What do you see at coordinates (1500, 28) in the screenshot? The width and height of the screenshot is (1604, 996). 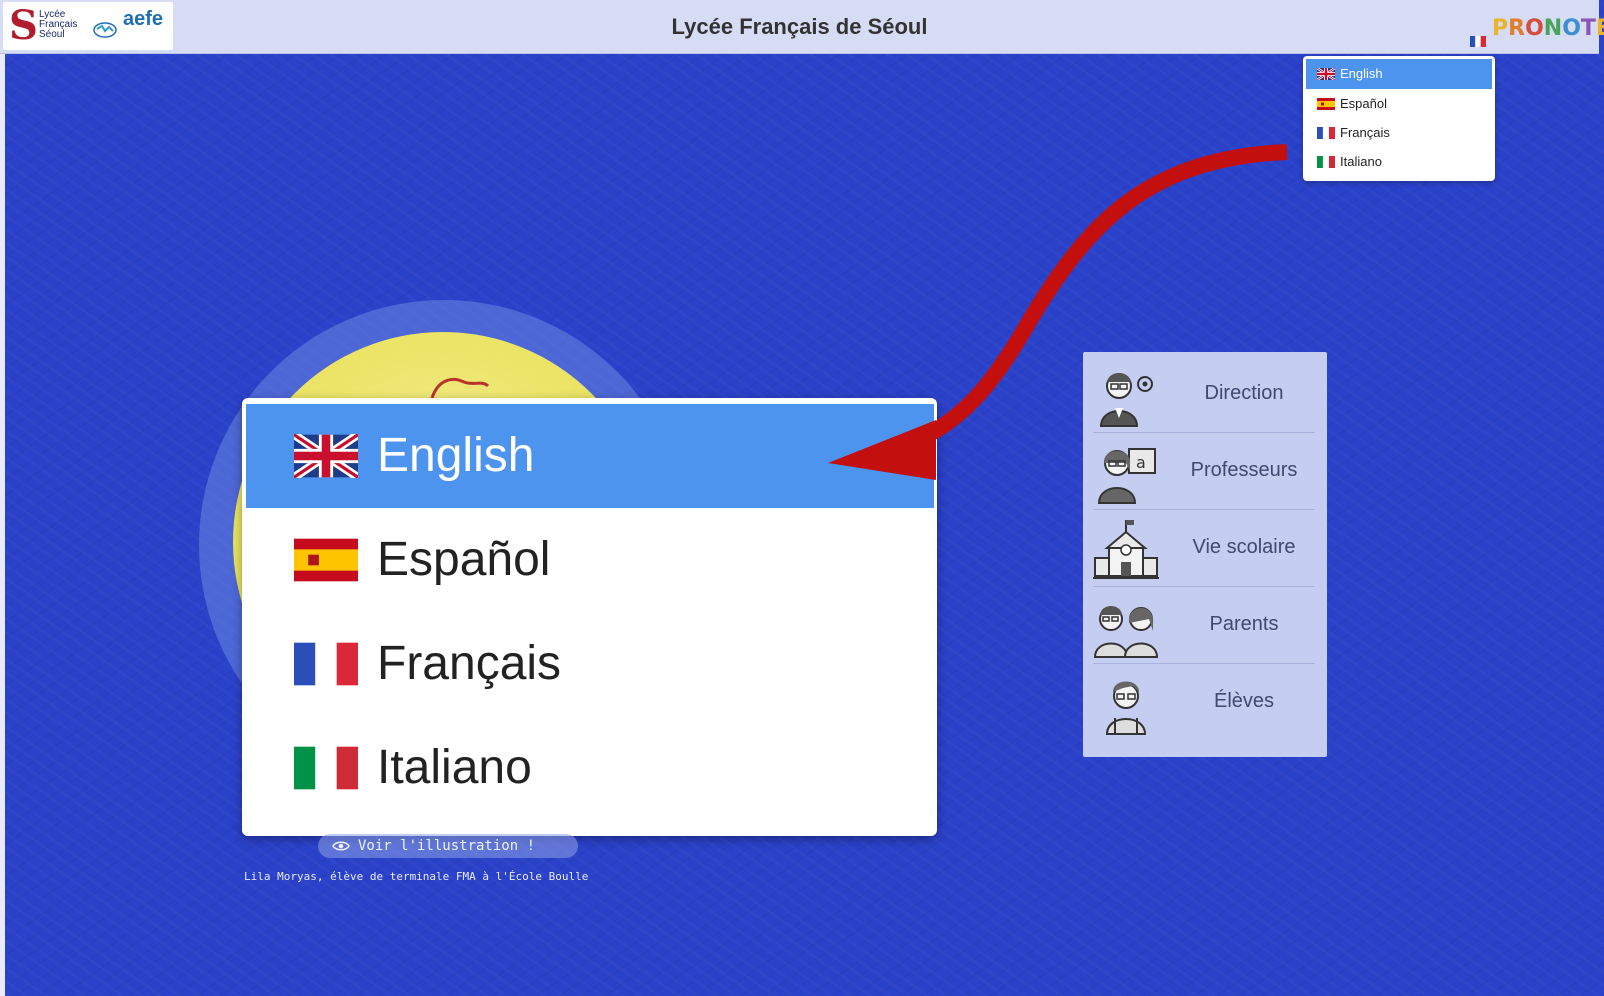 I see `pronote-letter: P` at bounding box center [1500, 28].